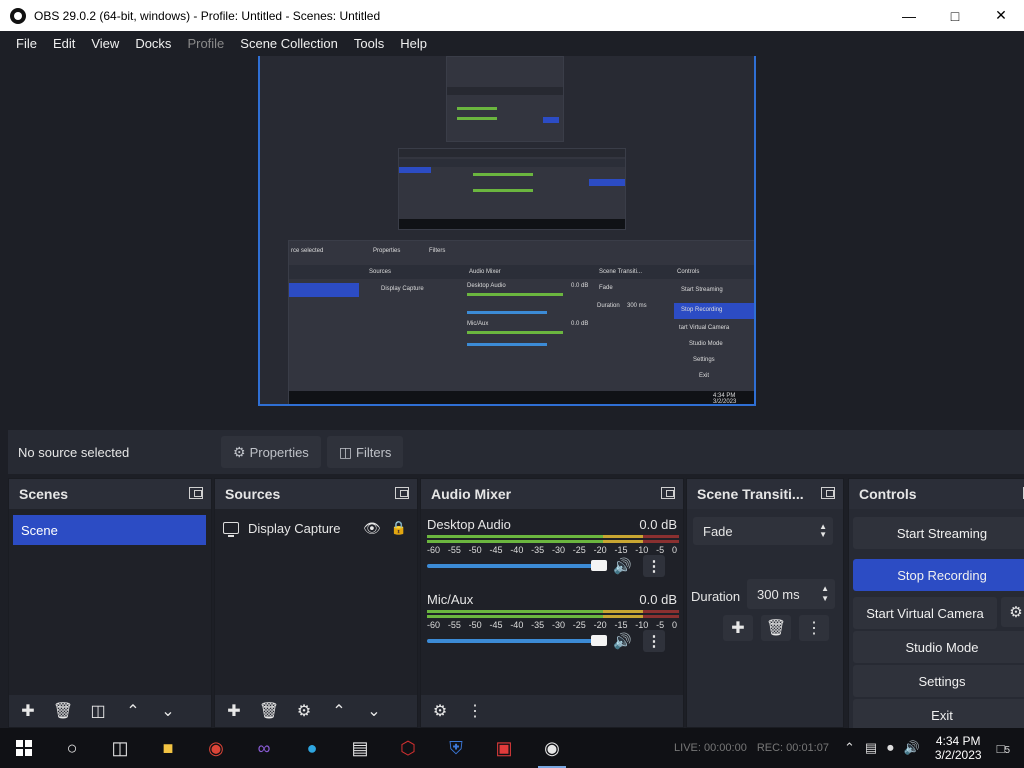  What do you see at coordinates (955, 15) in the screenshot?
I see `maximize-button: □` at bounding box center [955, 15].